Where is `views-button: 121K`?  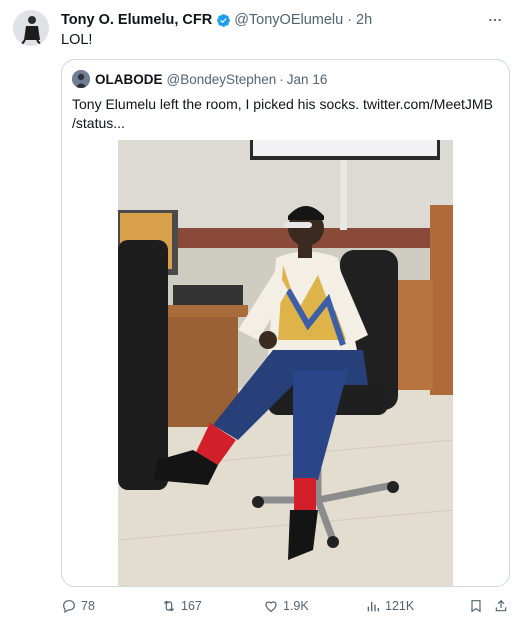 views-button: 121K is located at coordinates (389, 606).